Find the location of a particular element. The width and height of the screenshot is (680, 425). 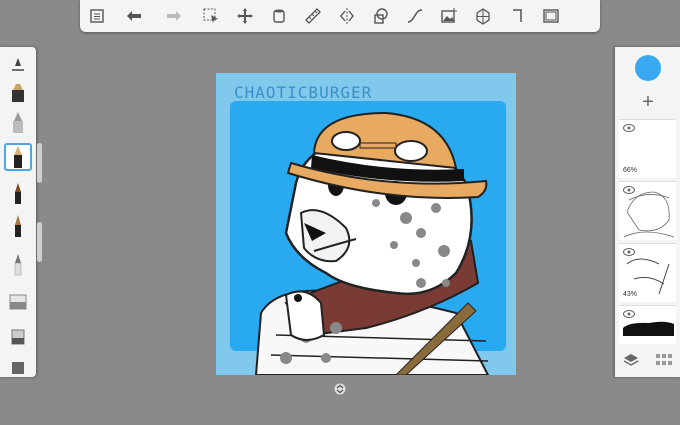

airbrush-icon is located at coordinates (18, 123).